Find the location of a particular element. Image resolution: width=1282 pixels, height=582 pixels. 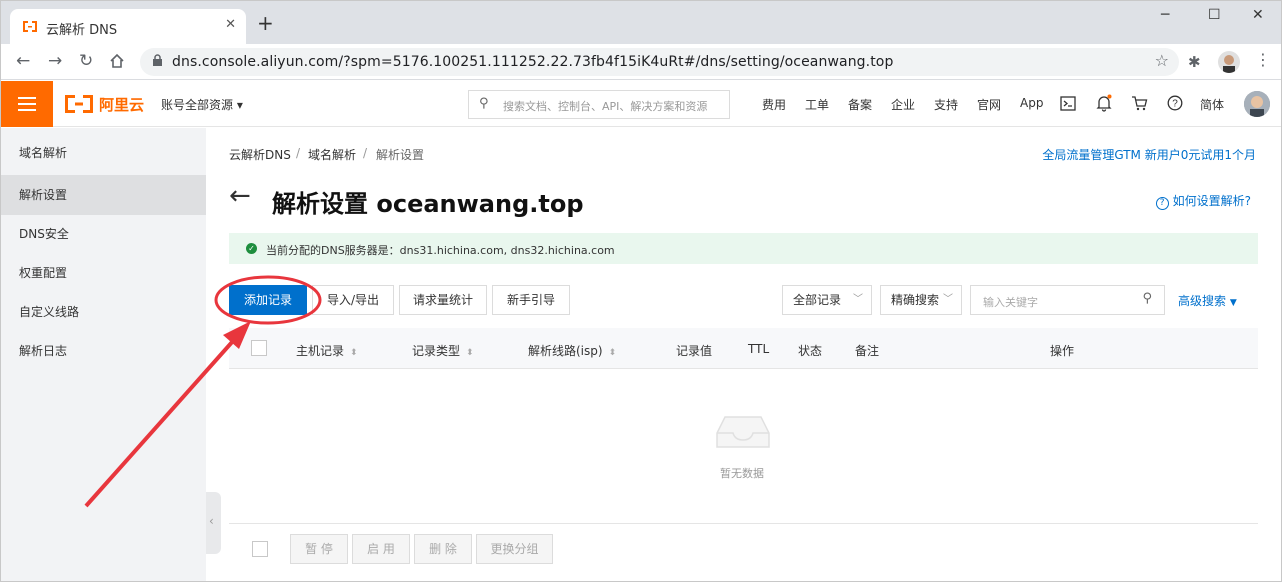

delete-button: 删 除 is located at coordinates (443, 549).